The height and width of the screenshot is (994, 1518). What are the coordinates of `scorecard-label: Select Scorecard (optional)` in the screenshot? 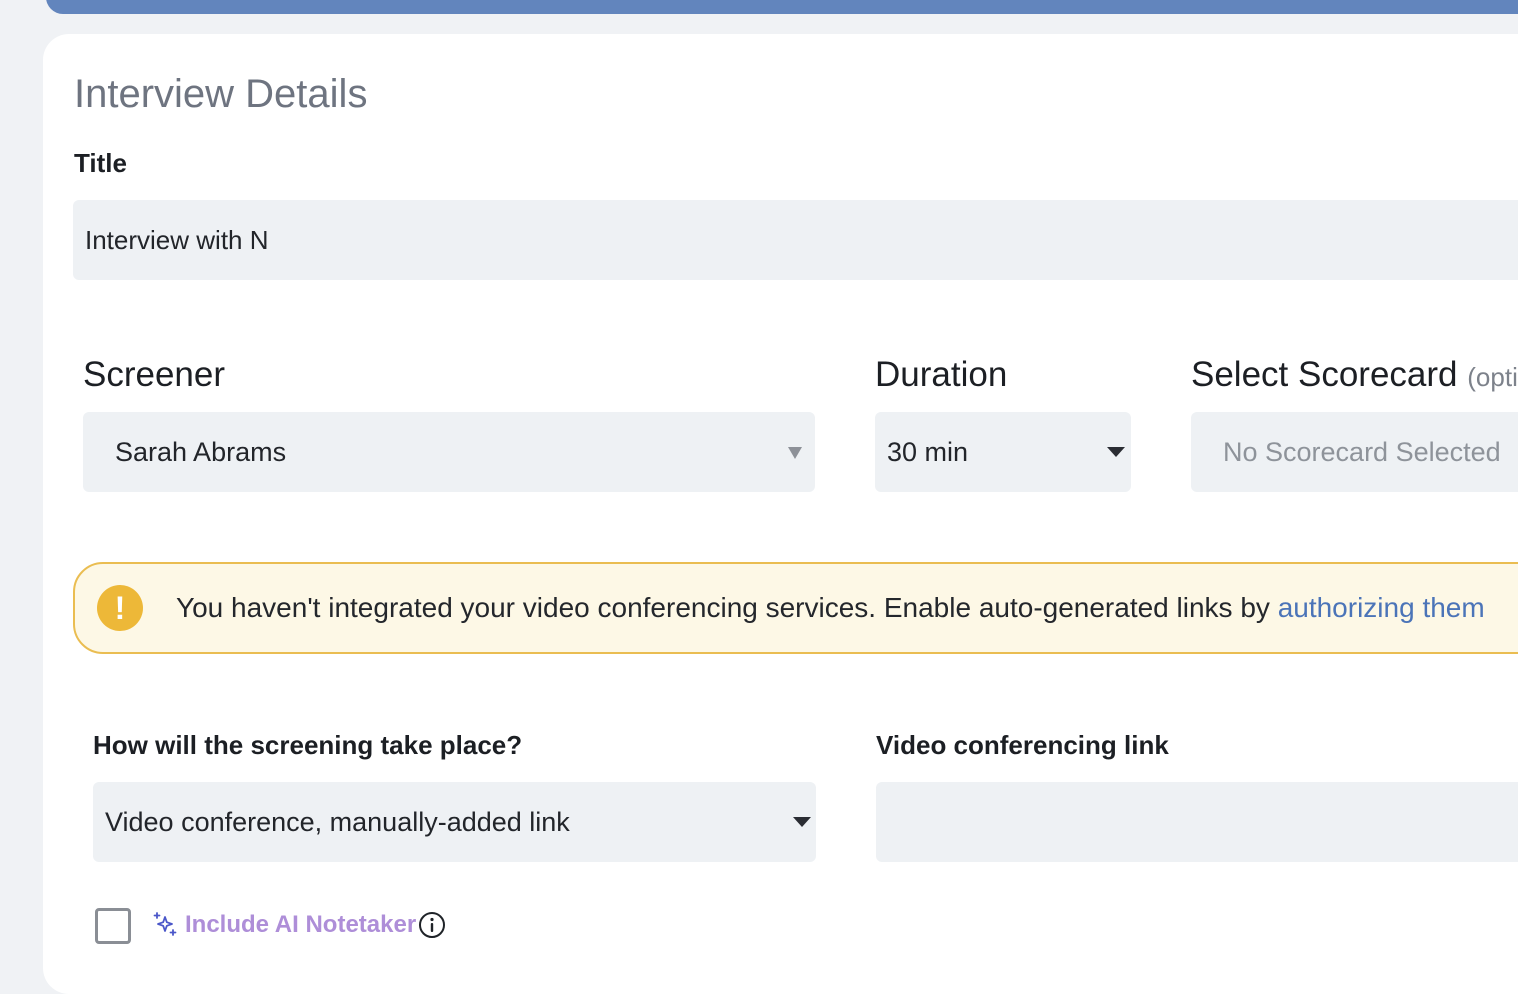 It's located at (1354, 375).